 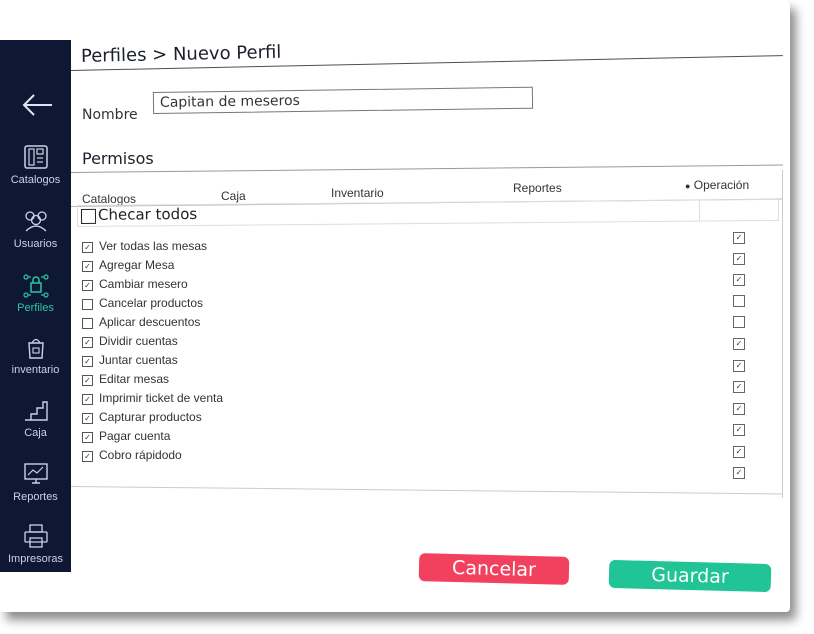 I want to click on nombre-label: Nombre, so click(x=110, y=115).